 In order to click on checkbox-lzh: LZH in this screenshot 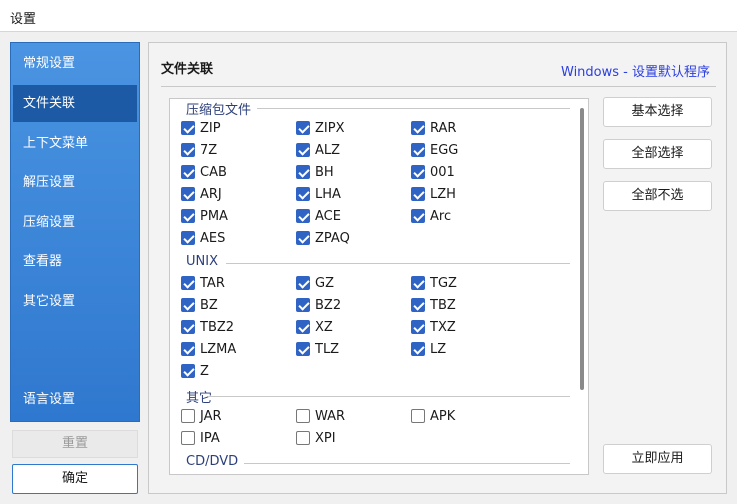, I will do `click(433, 194)`.